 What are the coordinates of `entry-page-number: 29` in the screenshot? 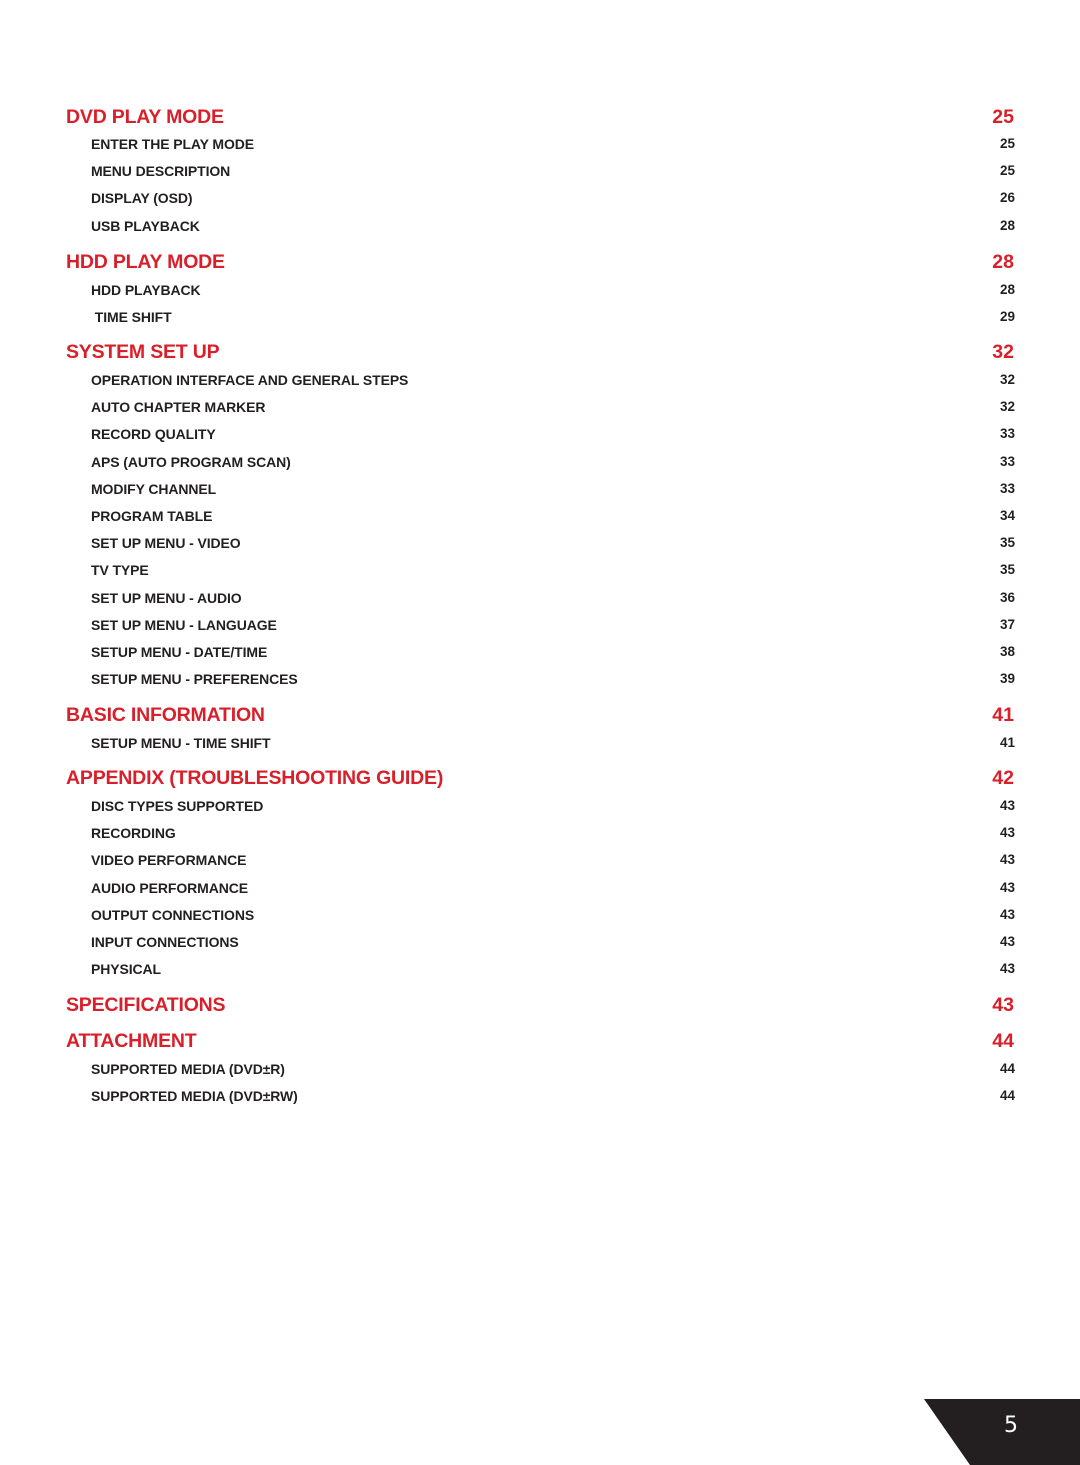 It's located at (1007, 317).